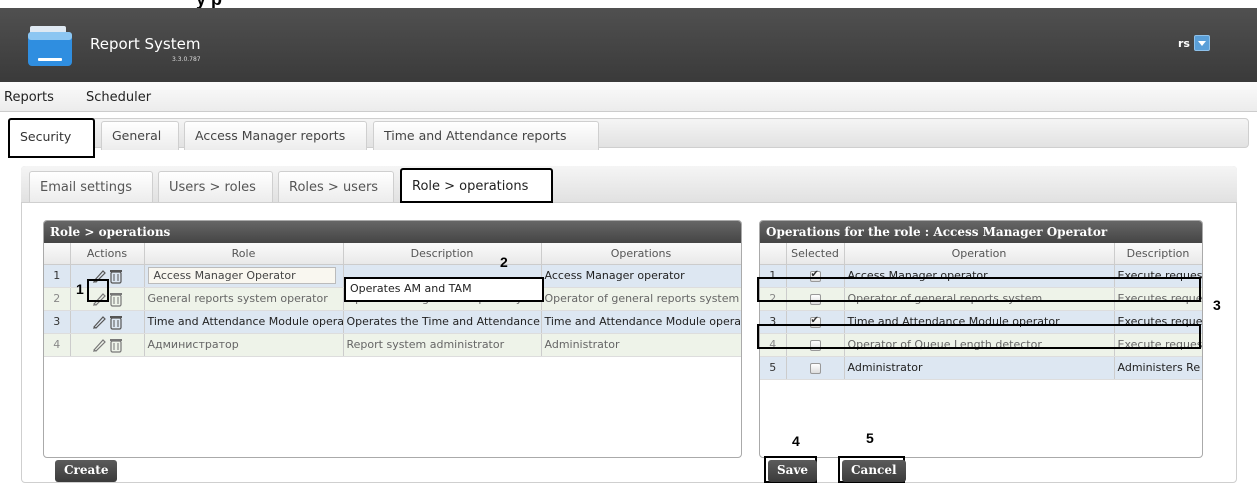  I want to click on description-edit-field: Operates AM and TAM, so click(444, 289).